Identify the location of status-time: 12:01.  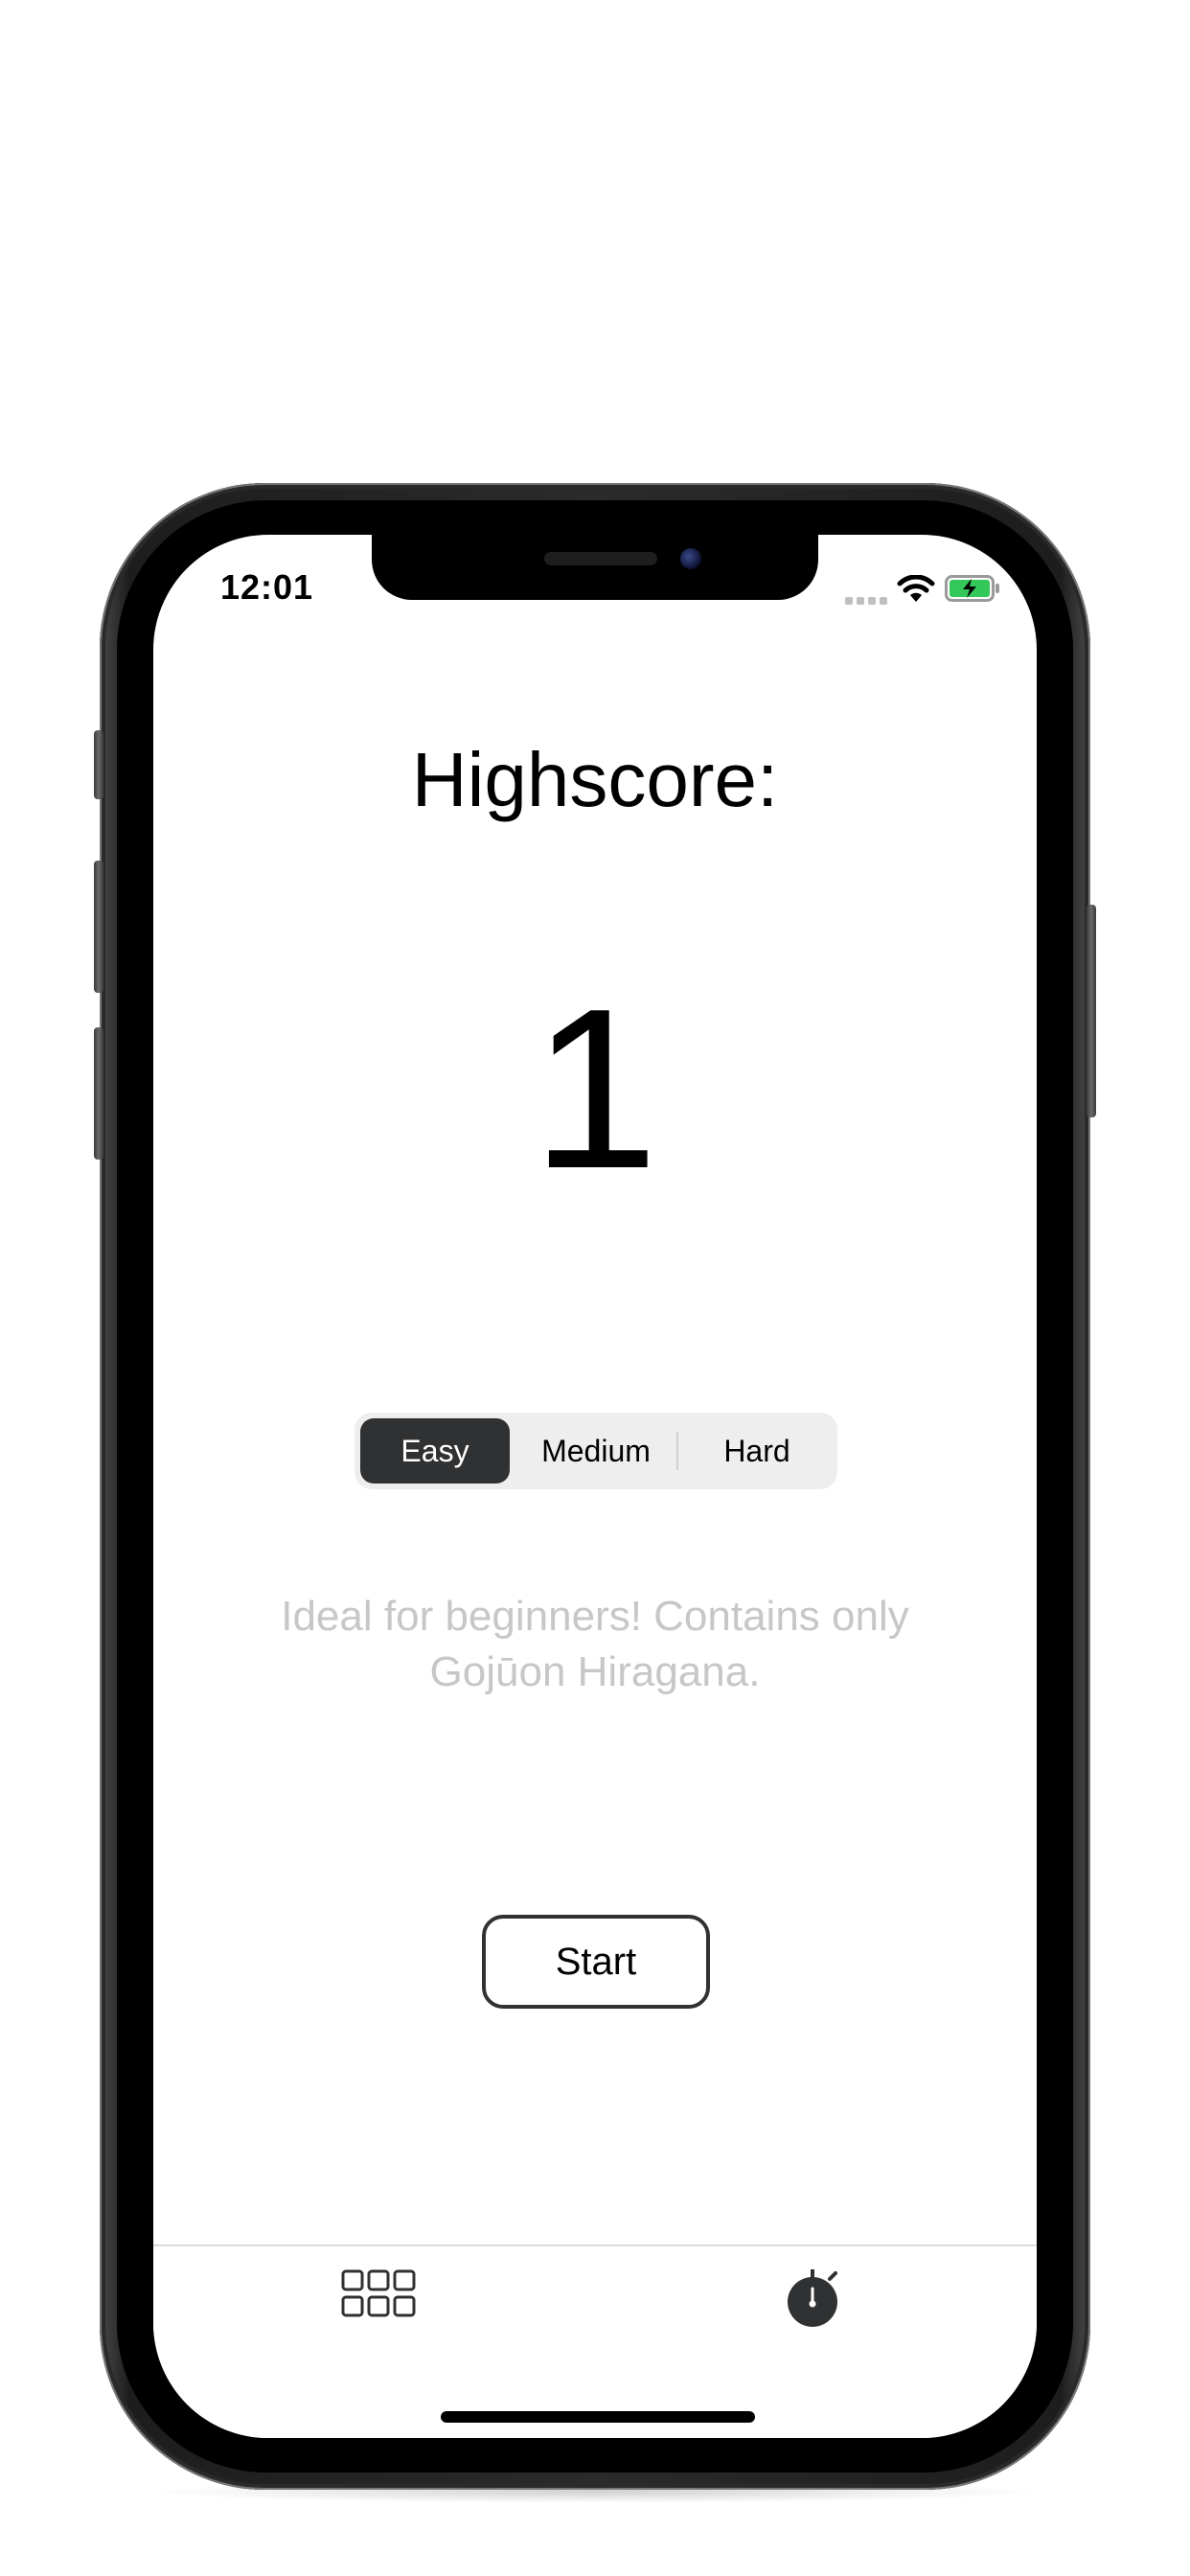
(267, 587).